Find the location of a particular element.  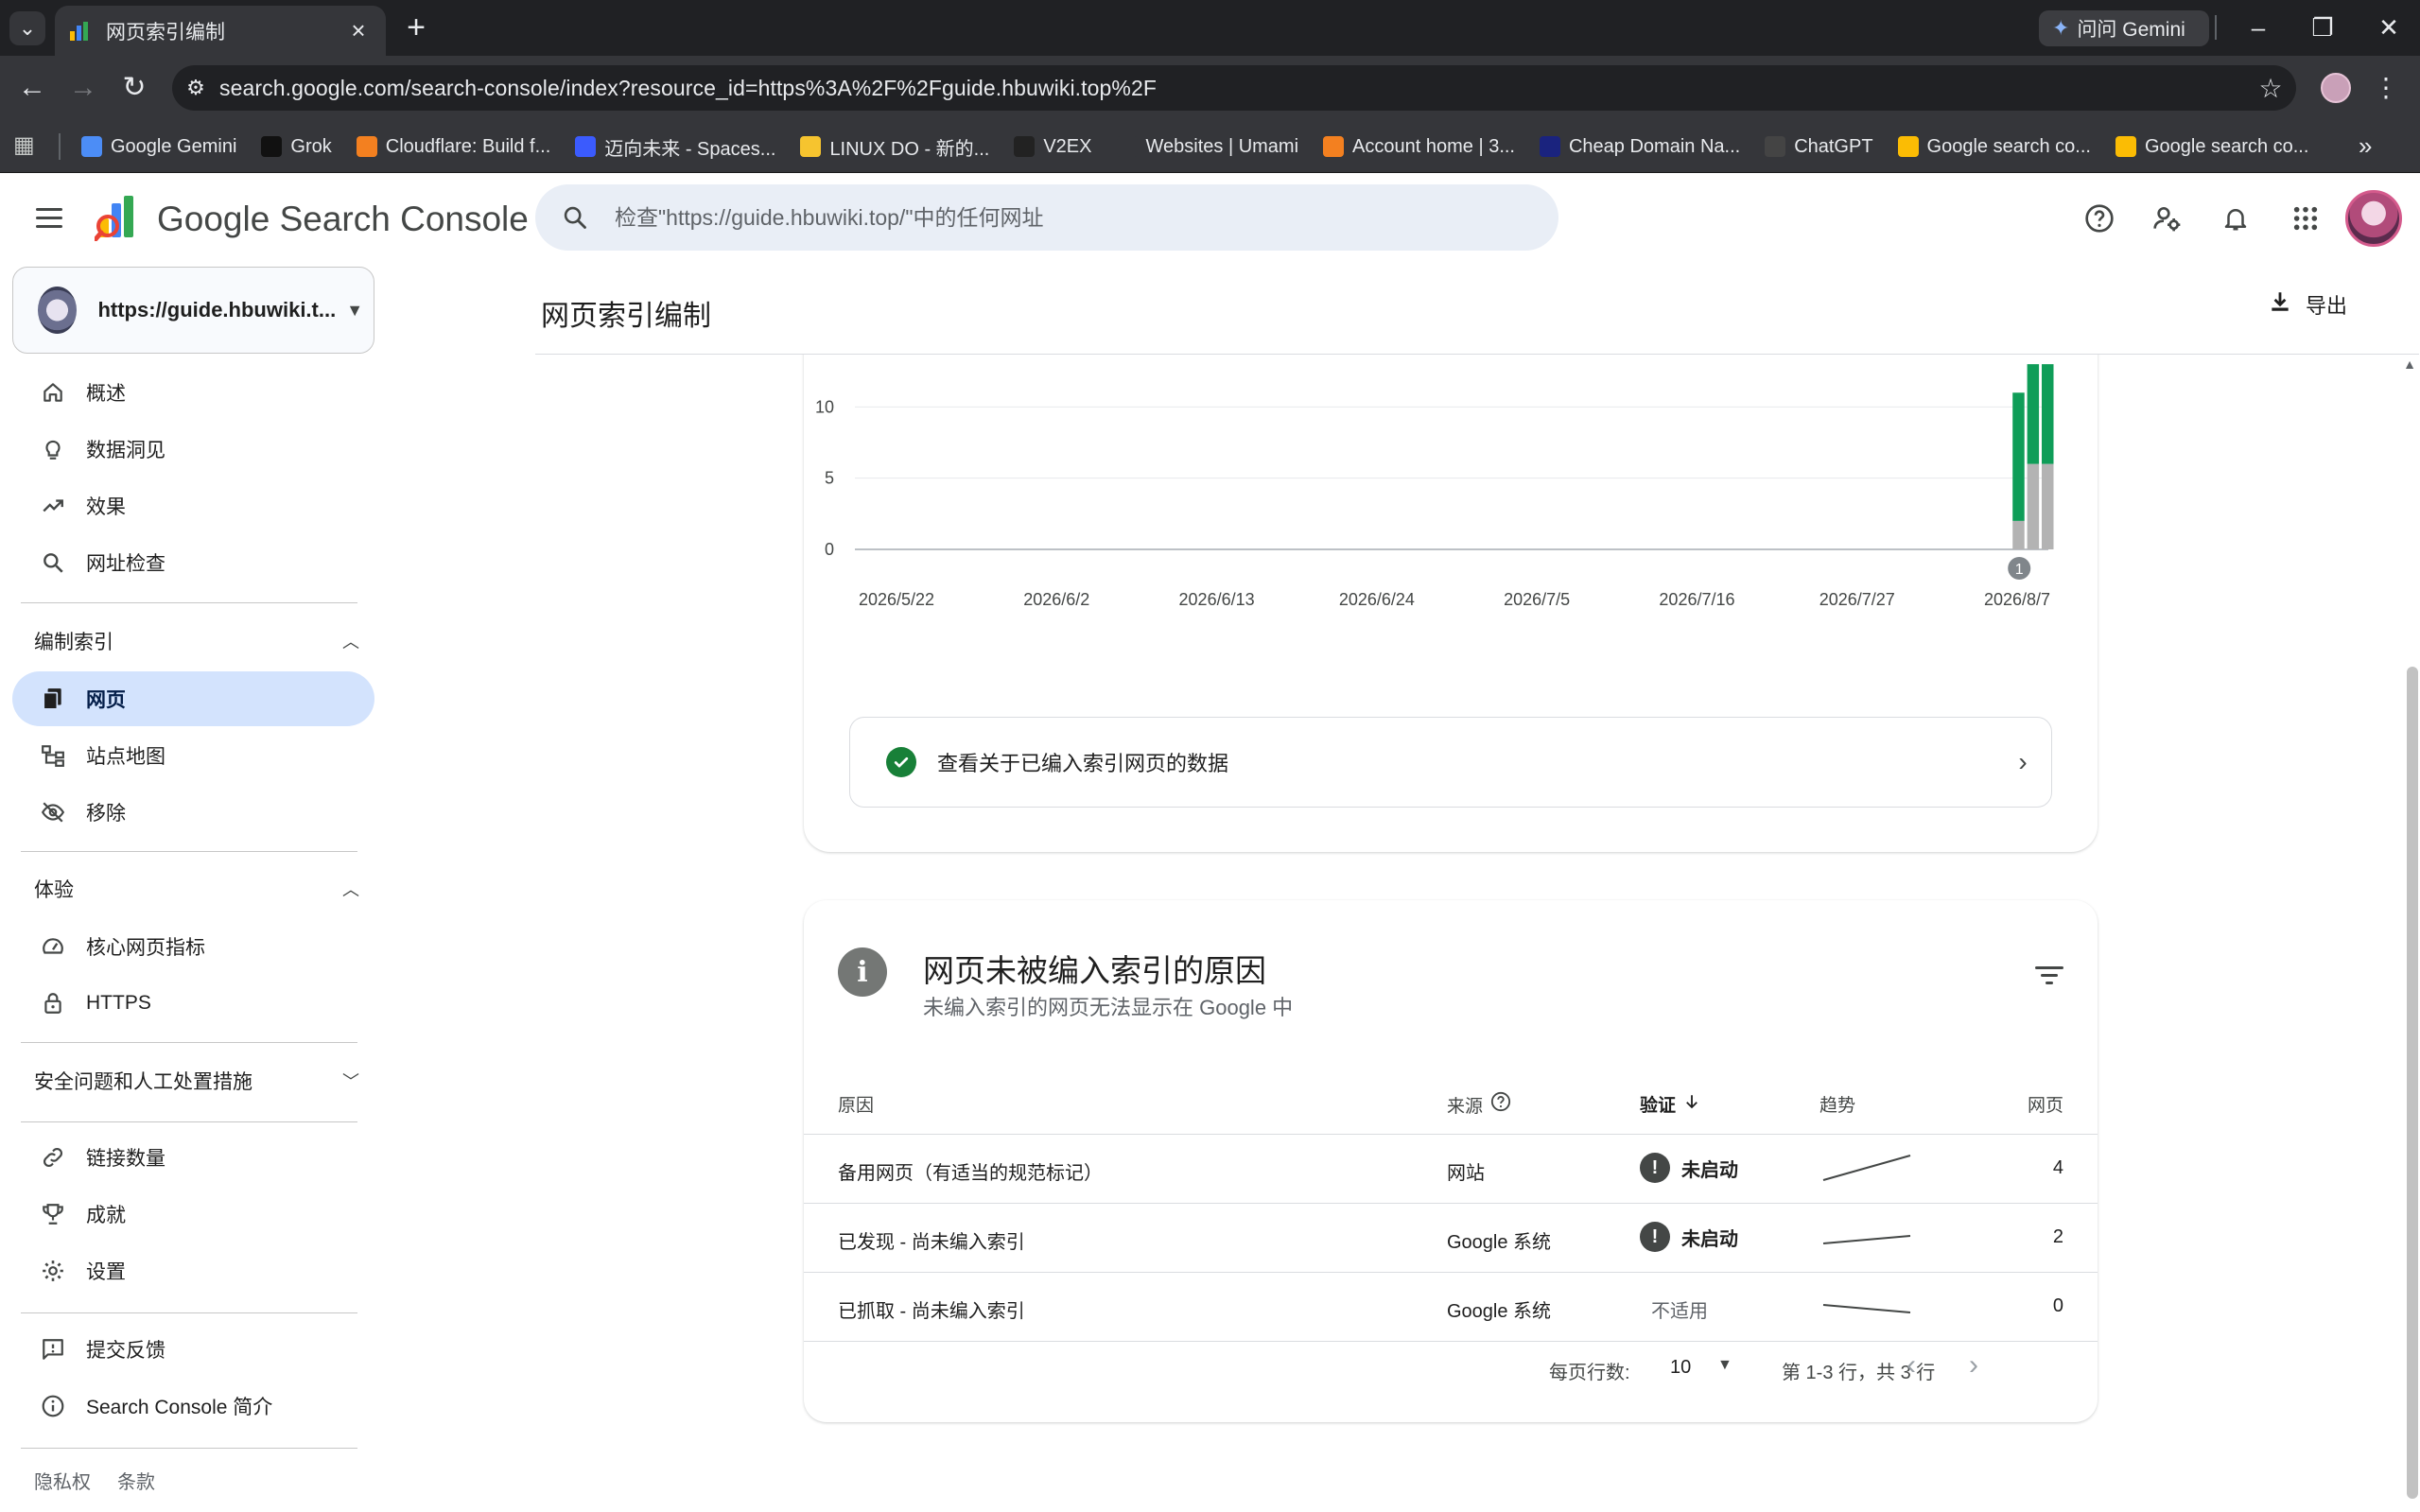

table-row: 备用网页（有适当的规范标记） 网站 ! 未启动 4 is located at coordinates (1451, 1169).